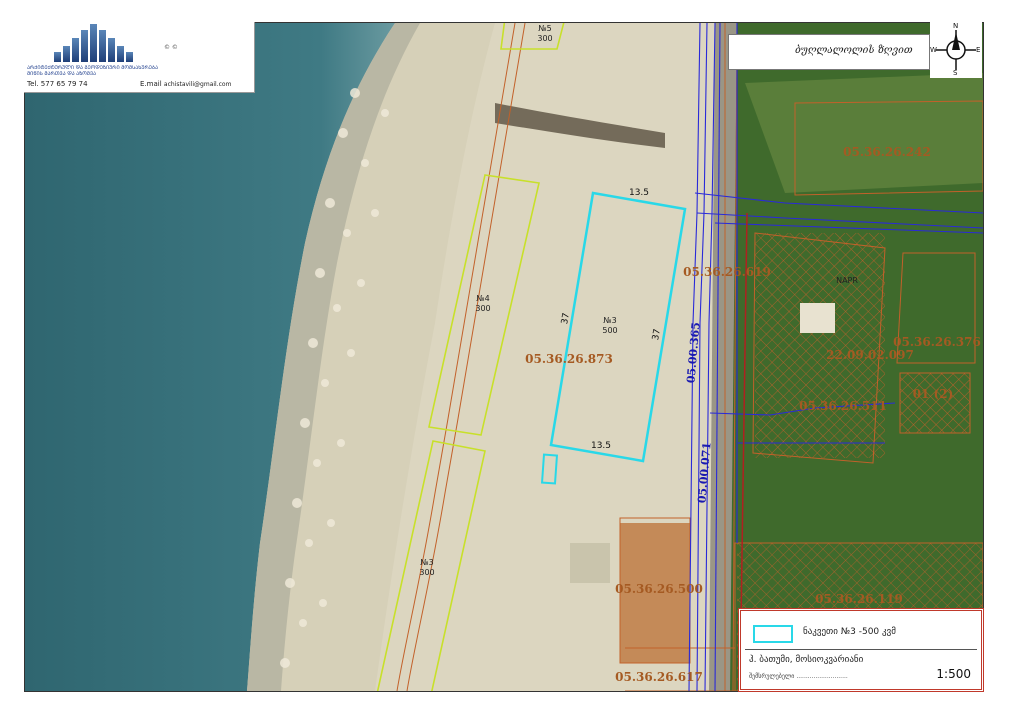 This screenshot has height=724, width=1023. What do you see at coordinates (609, 330) in the screenshot?
I see `plot-3-area: 500` at bounding box center [609, 330].